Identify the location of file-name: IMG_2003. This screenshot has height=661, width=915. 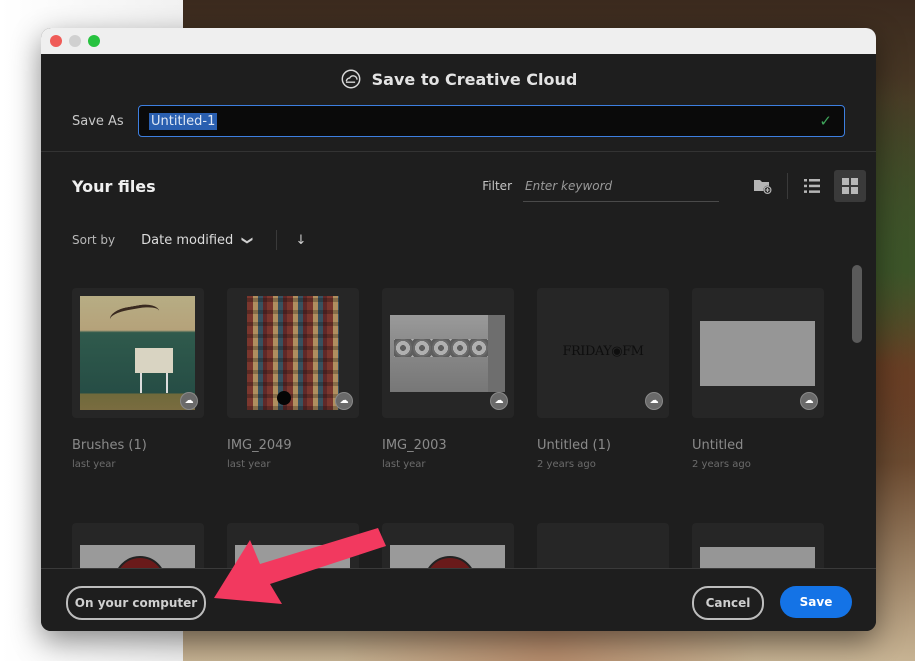
(414, 445).